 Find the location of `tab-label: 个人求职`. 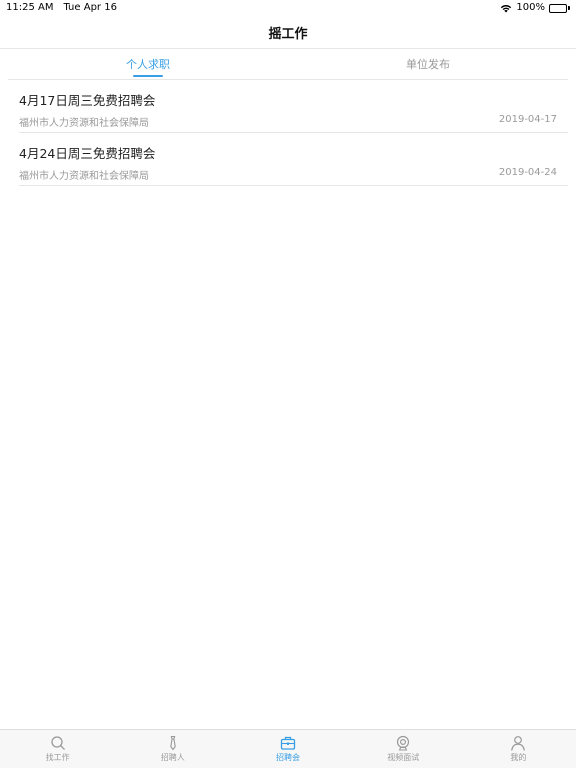

tab-label: 个人求职 is located at coordinates (148, 64).